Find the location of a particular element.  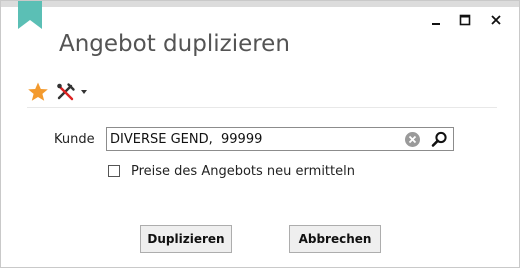

close-icon is located at coordinates (496, 20).